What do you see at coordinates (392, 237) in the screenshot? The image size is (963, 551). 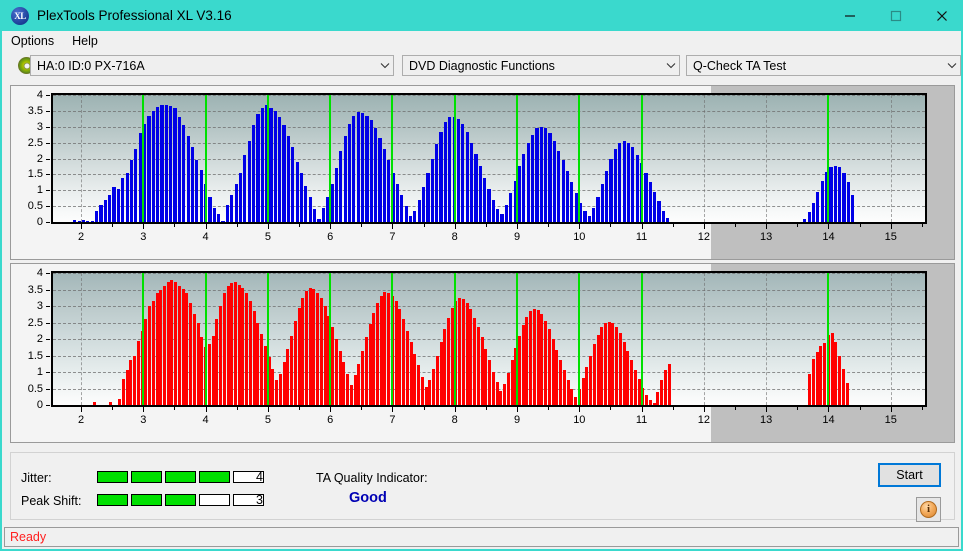 I see `x-axis-tick-label: 7` at bounding box center [392, 237].